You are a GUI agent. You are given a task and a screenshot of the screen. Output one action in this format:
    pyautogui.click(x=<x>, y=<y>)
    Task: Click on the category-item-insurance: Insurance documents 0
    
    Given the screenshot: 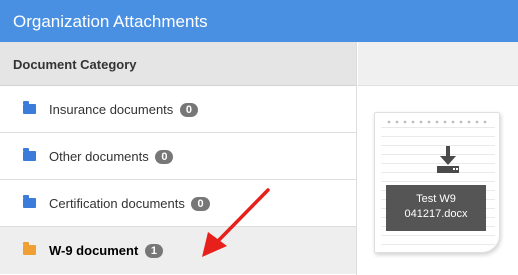 What is the action you would take?
    pyautogui.click(x=178, y=109)
    